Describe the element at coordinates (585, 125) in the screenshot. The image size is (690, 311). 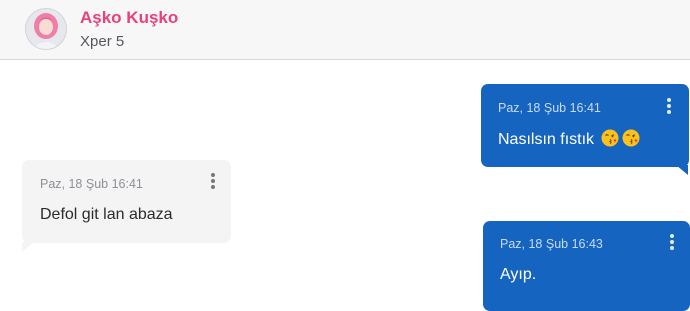
I see `message-bubble-outgoing: Paz, 18 Şub 16:41 Nasılsın fıstık` at that location.